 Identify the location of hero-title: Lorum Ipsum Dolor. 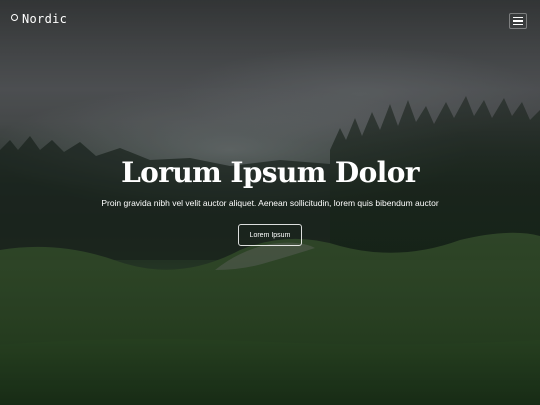
(270, 172).